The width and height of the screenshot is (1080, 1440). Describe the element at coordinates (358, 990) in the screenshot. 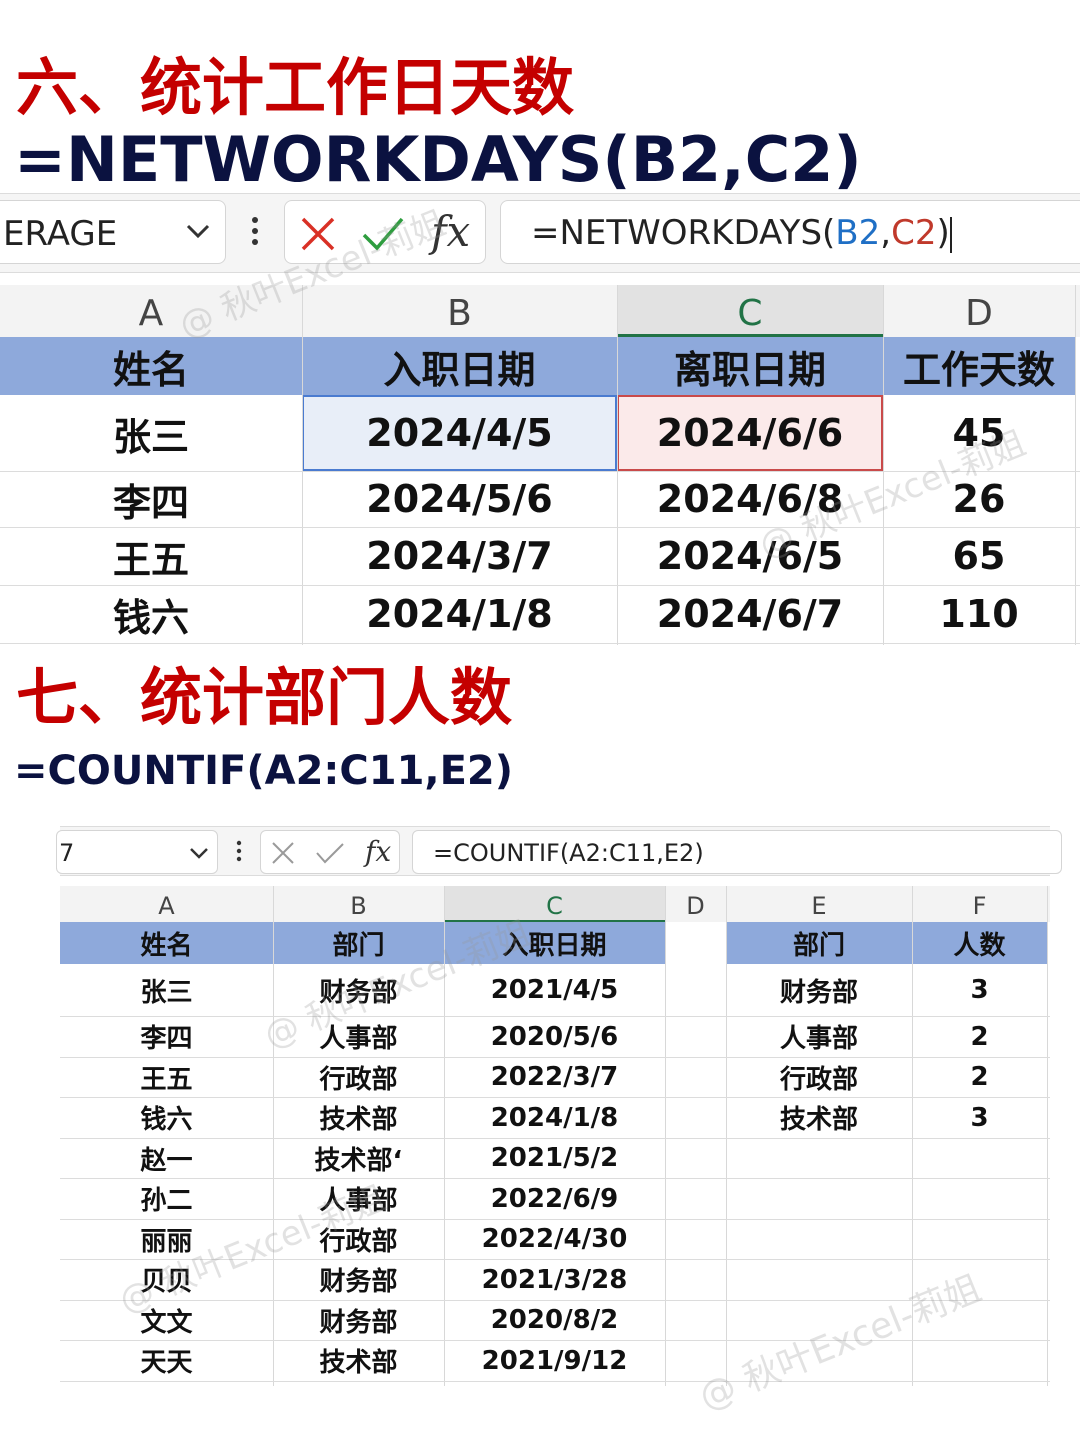

I see `t2-r1-dept: 财务部` at that location.